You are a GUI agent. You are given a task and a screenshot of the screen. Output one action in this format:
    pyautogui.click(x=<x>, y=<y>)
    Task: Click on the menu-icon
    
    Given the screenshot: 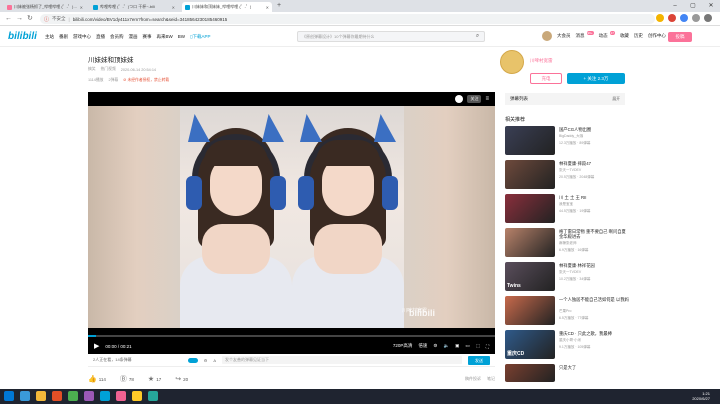 What is the action you would take?
    pyautogui.click(x=708, y=18)
    